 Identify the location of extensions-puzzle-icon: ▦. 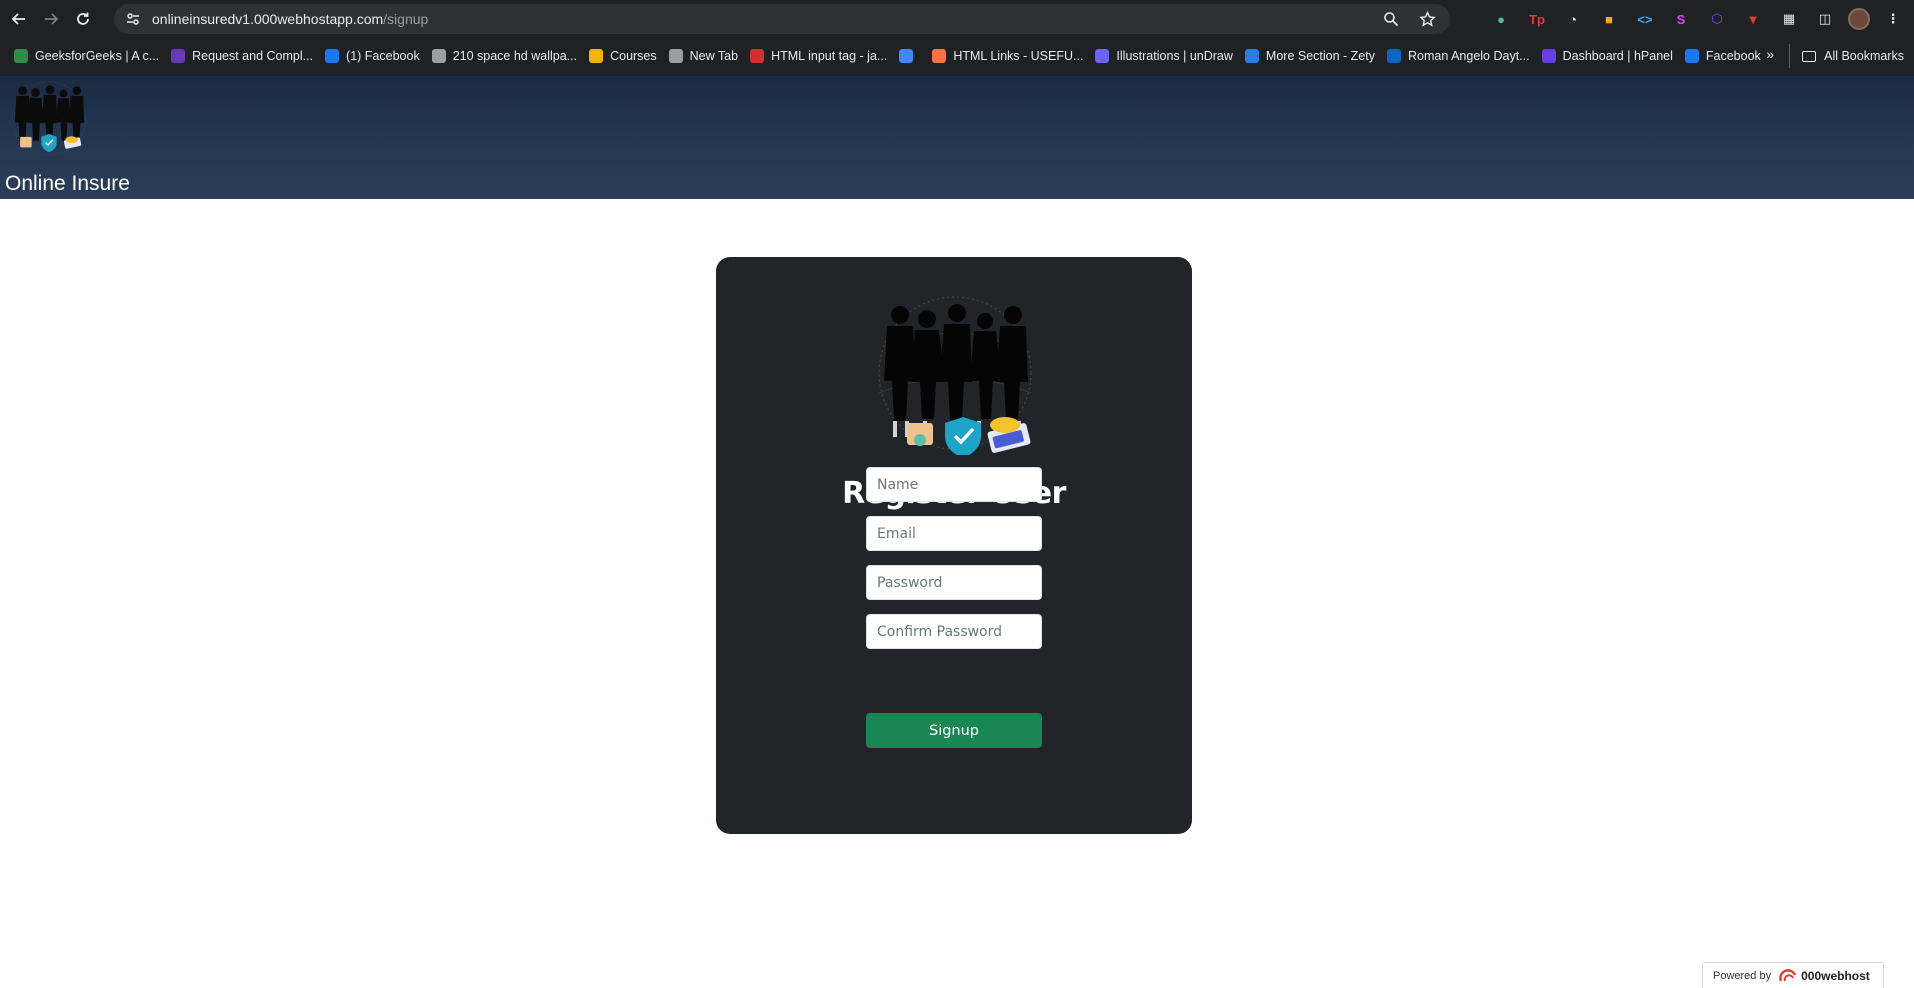
(1789, 19).